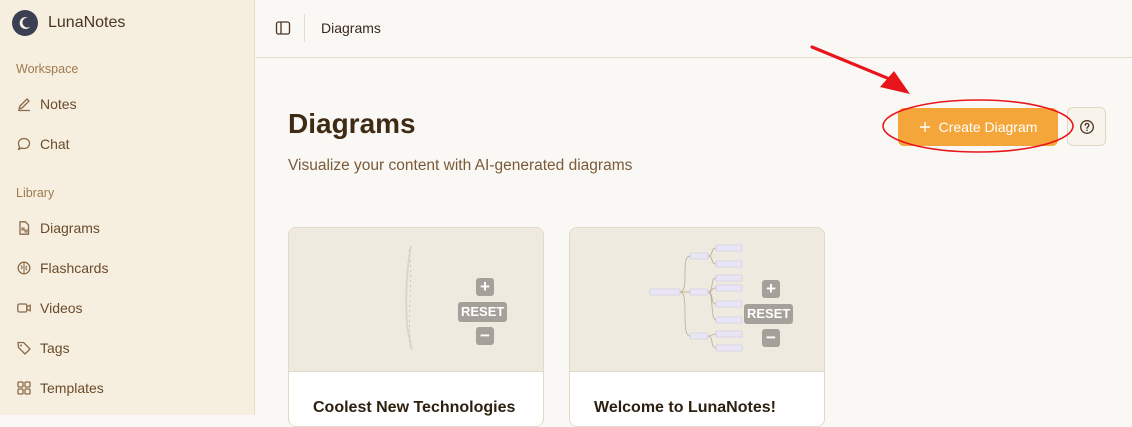  I want to click on sidebar-item-notes: Notes, so click(127, 104).